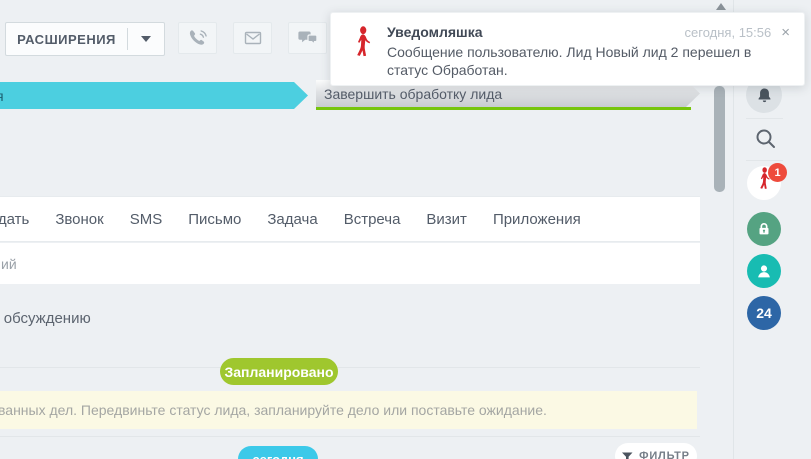  What do you see at coordinates (764, 313) in the screenshot?
I see `bitrix24-button: 24` at bounding box center [764, 313].